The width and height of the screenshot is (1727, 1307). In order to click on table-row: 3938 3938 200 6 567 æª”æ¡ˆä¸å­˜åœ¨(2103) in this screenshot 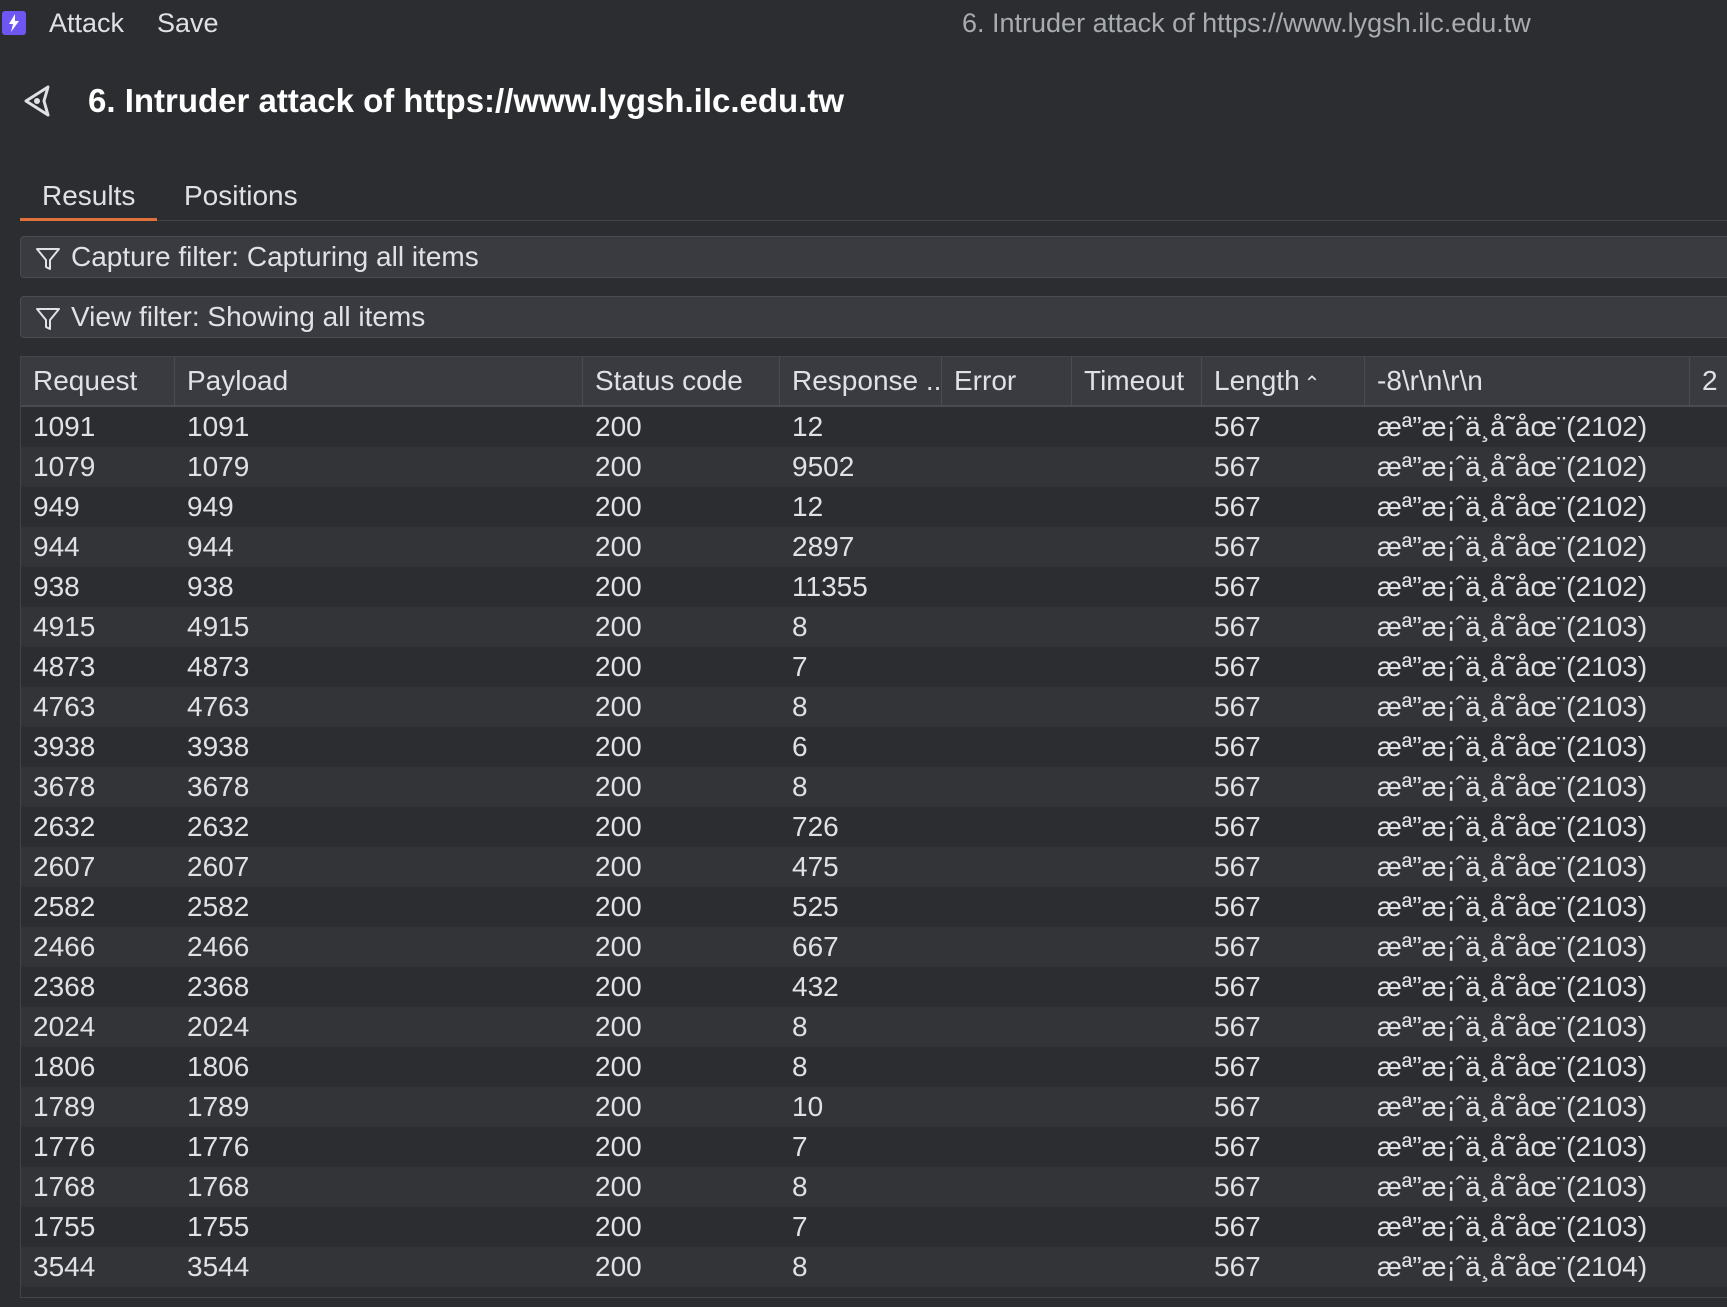, I will do `click(874, 747)`.